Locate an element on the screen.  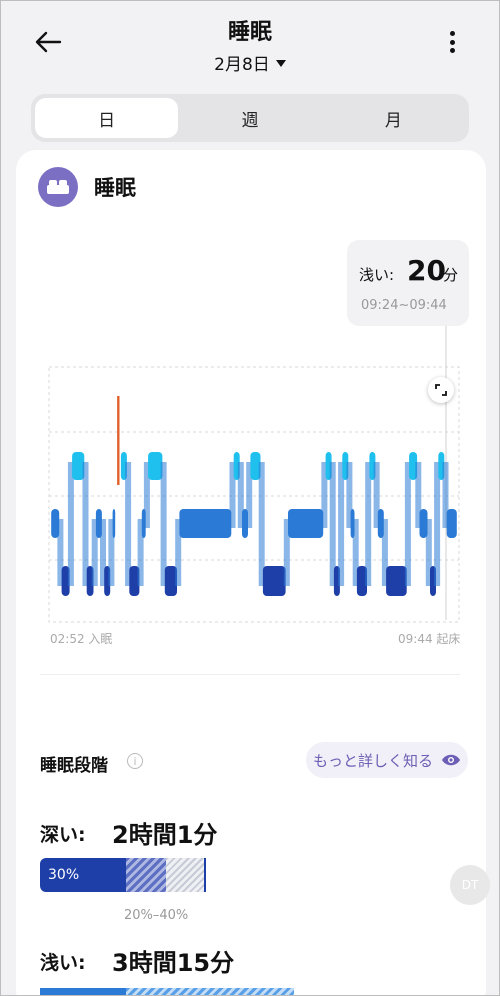
learn-more-button: もっと詳しく知る is located at coordinates (387, 760).